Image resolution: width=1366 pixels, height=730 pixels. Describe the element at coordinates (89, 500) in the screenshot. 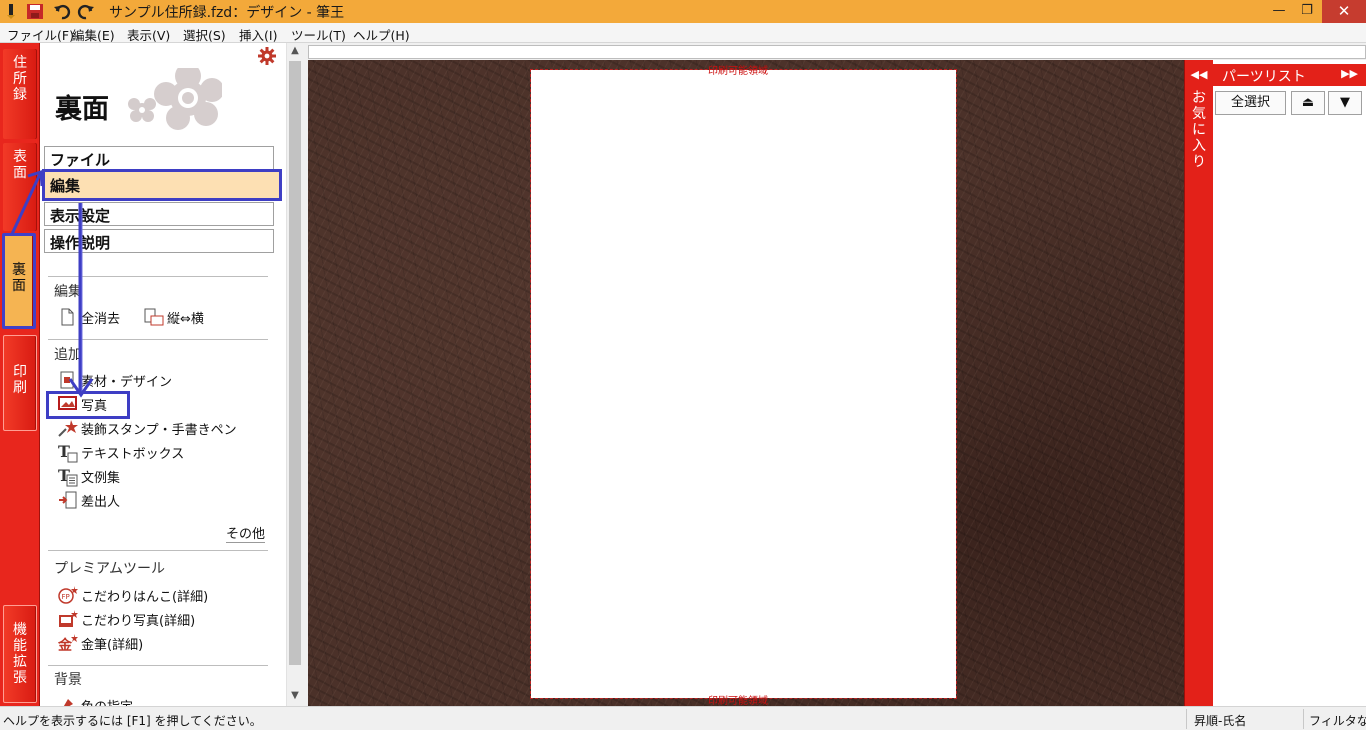

I see `sender-item: 差出人` at that location.